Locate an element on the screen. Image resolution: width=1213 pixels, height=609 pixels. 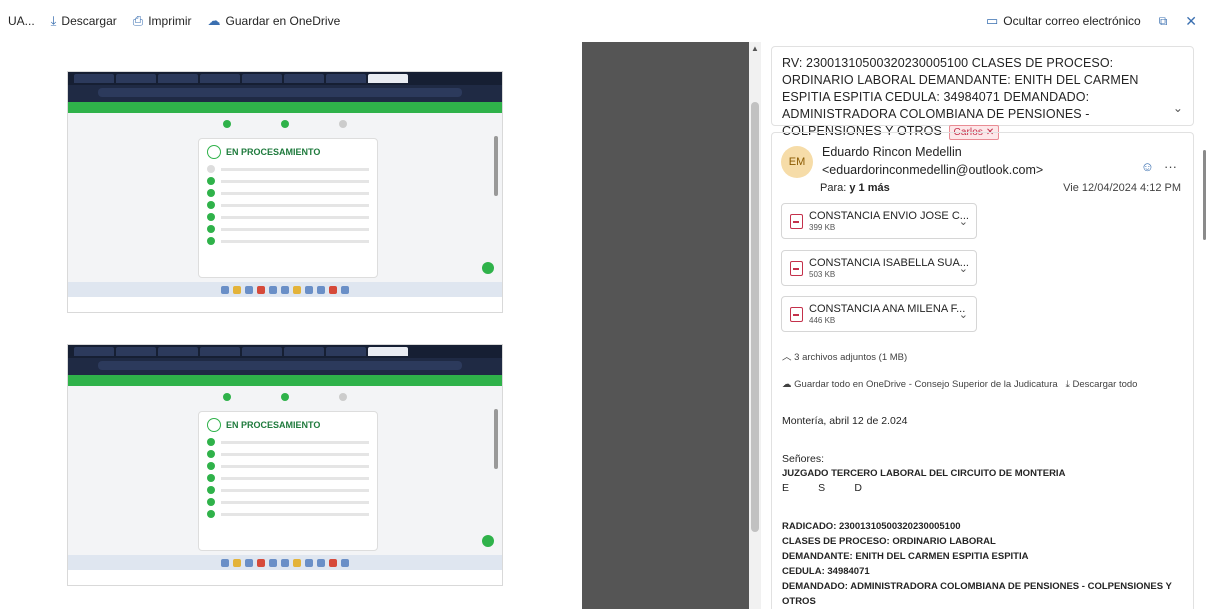
preview-scrollbar: ▲ is located at coordinates (755, 325).